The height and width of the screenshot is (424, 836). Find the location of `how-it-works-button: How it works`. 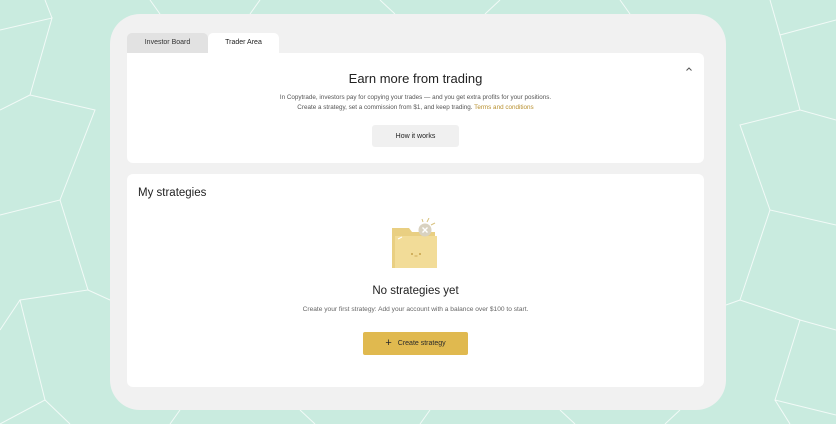

how-it-works-button: How it works is located at coordinates (415, 136).